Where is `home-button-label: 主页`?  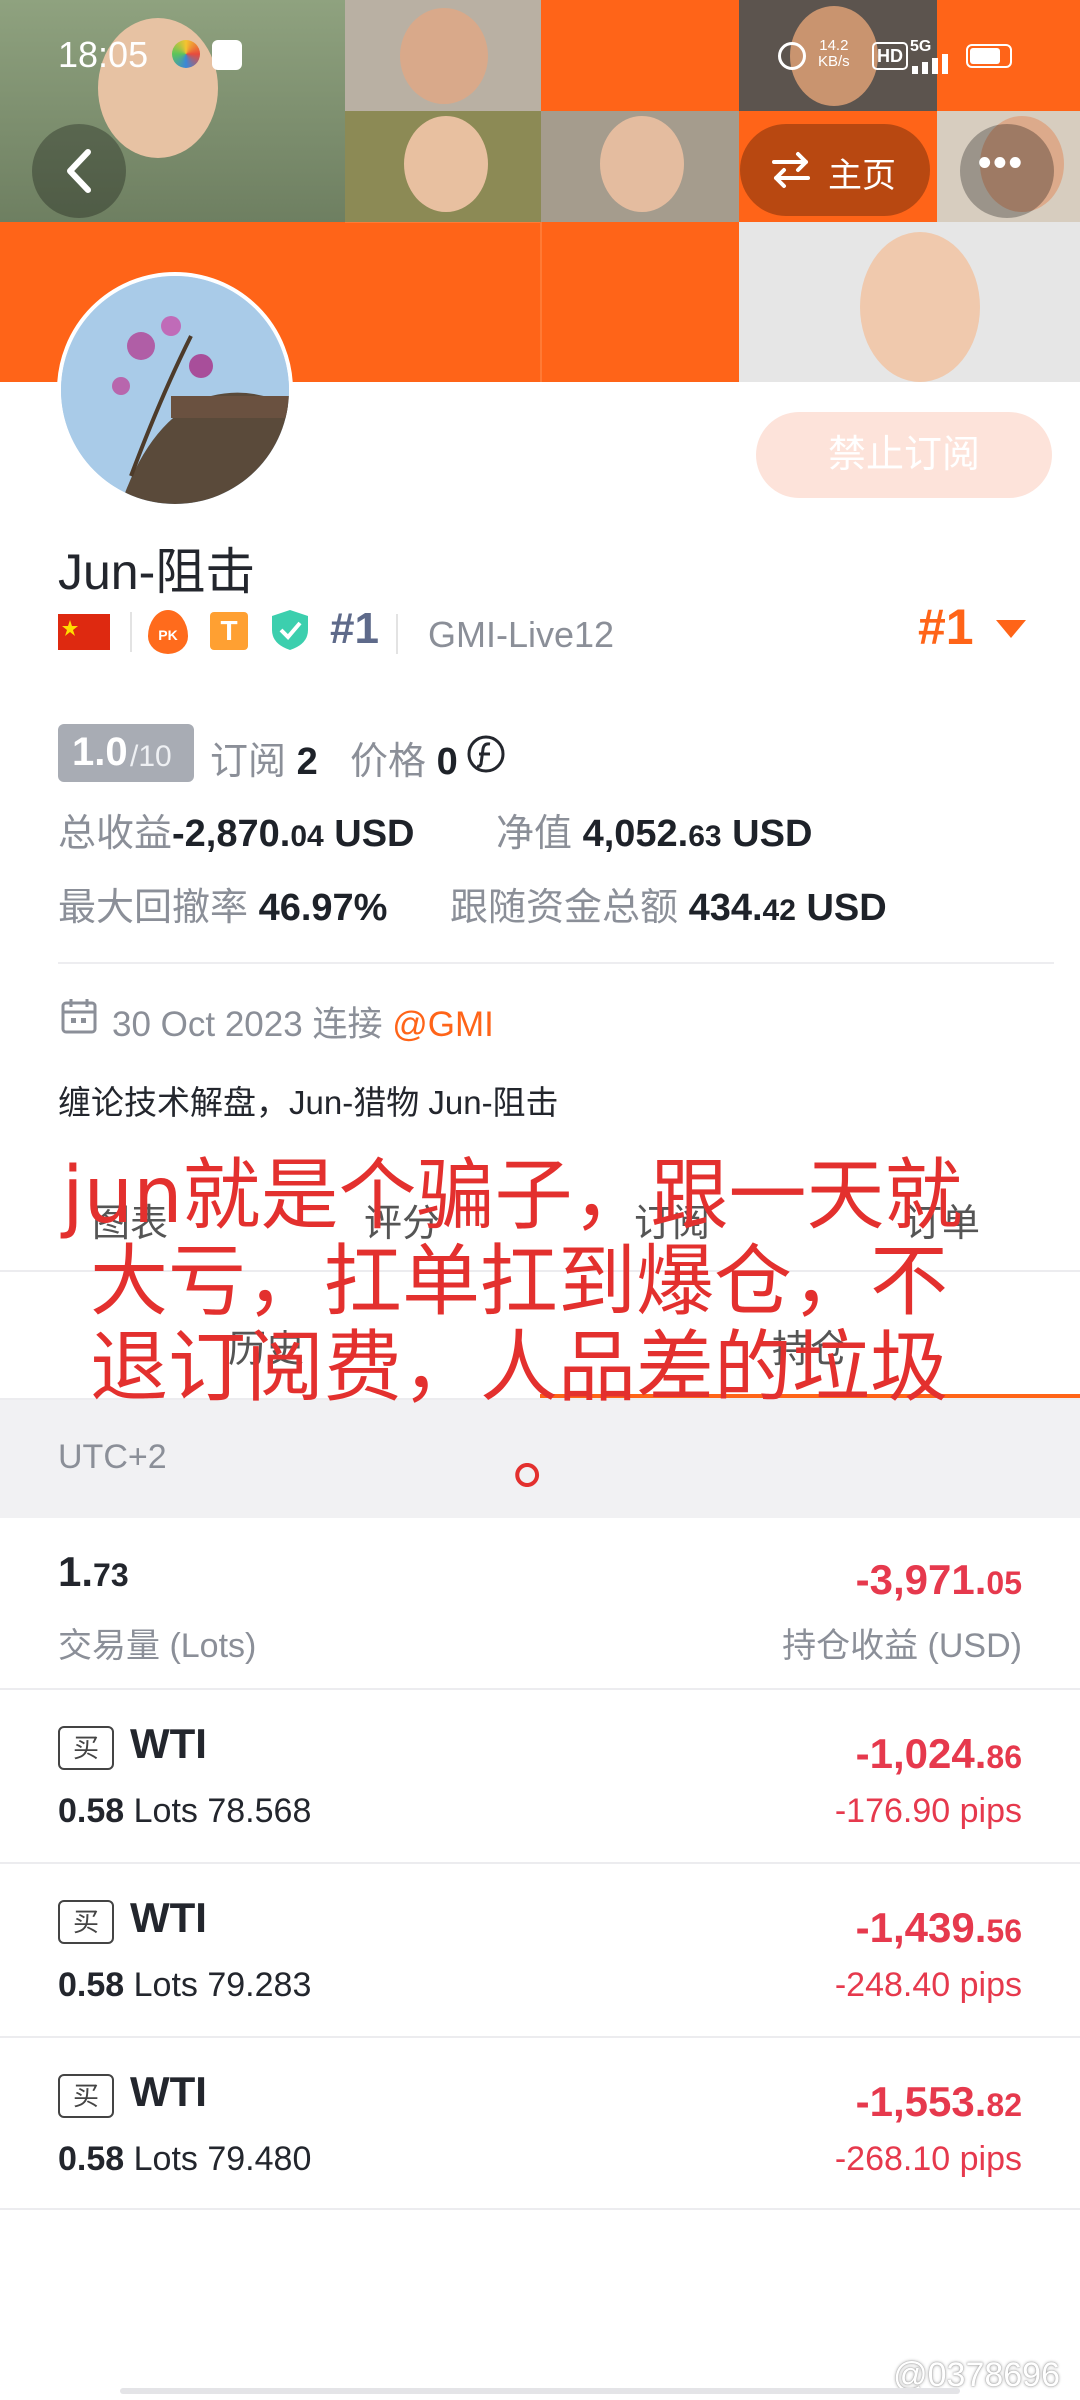 home-button-label: 主页 is located at coordinates (862, 176).